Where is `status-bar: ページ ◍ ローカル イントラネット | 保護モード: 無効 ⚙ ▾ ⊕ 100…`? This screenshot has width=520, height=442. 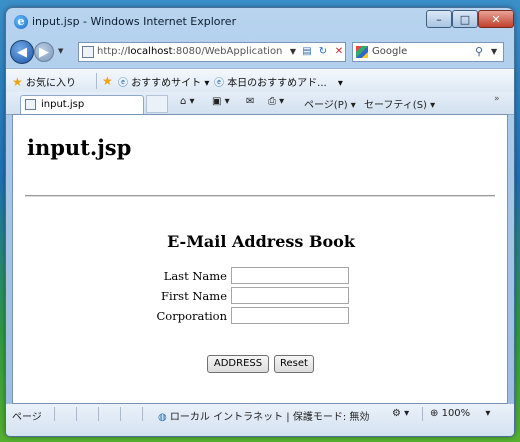
status-bar: ページ ◍ ローカル イントラネット | 保護モード: 無効 ⚙ ▾ ⊕ 100… is located at coordinates (260, 420).